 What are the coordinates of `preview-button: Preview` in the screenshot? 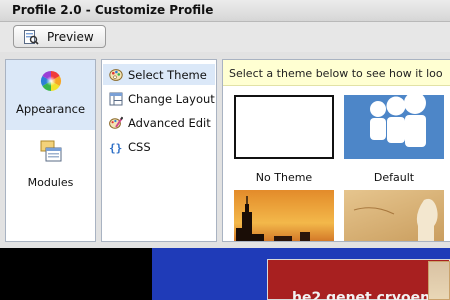 It's located at (59, 36).